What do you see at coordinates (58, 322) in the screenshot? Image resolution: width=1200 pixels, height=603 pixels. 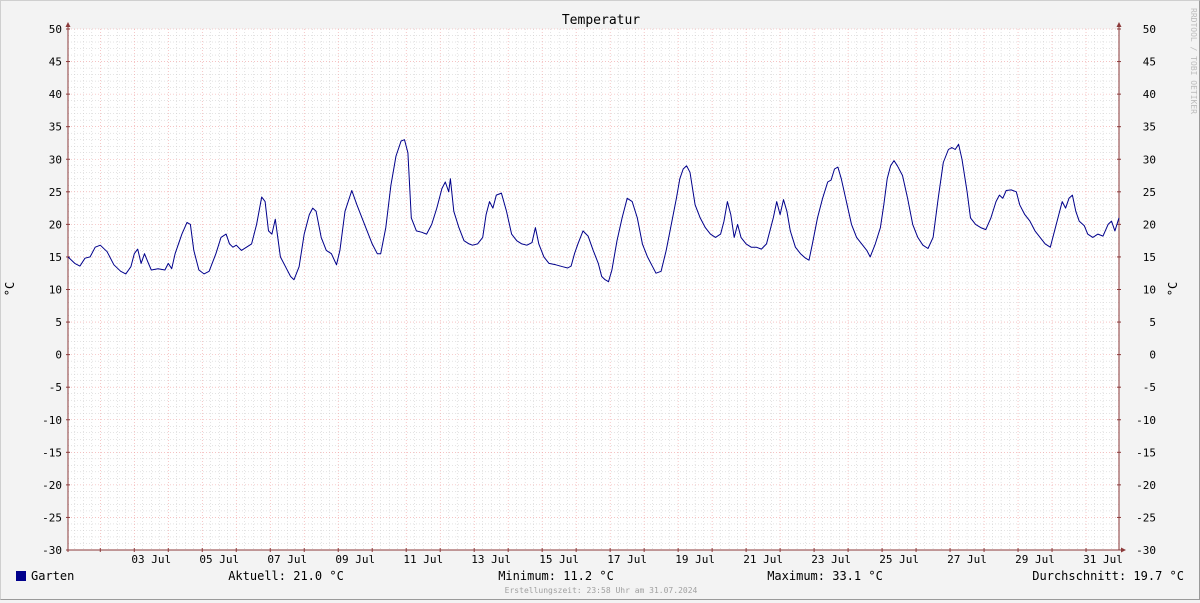 I see `y-tick-label-left: 5` at bounding box center [58, 322].